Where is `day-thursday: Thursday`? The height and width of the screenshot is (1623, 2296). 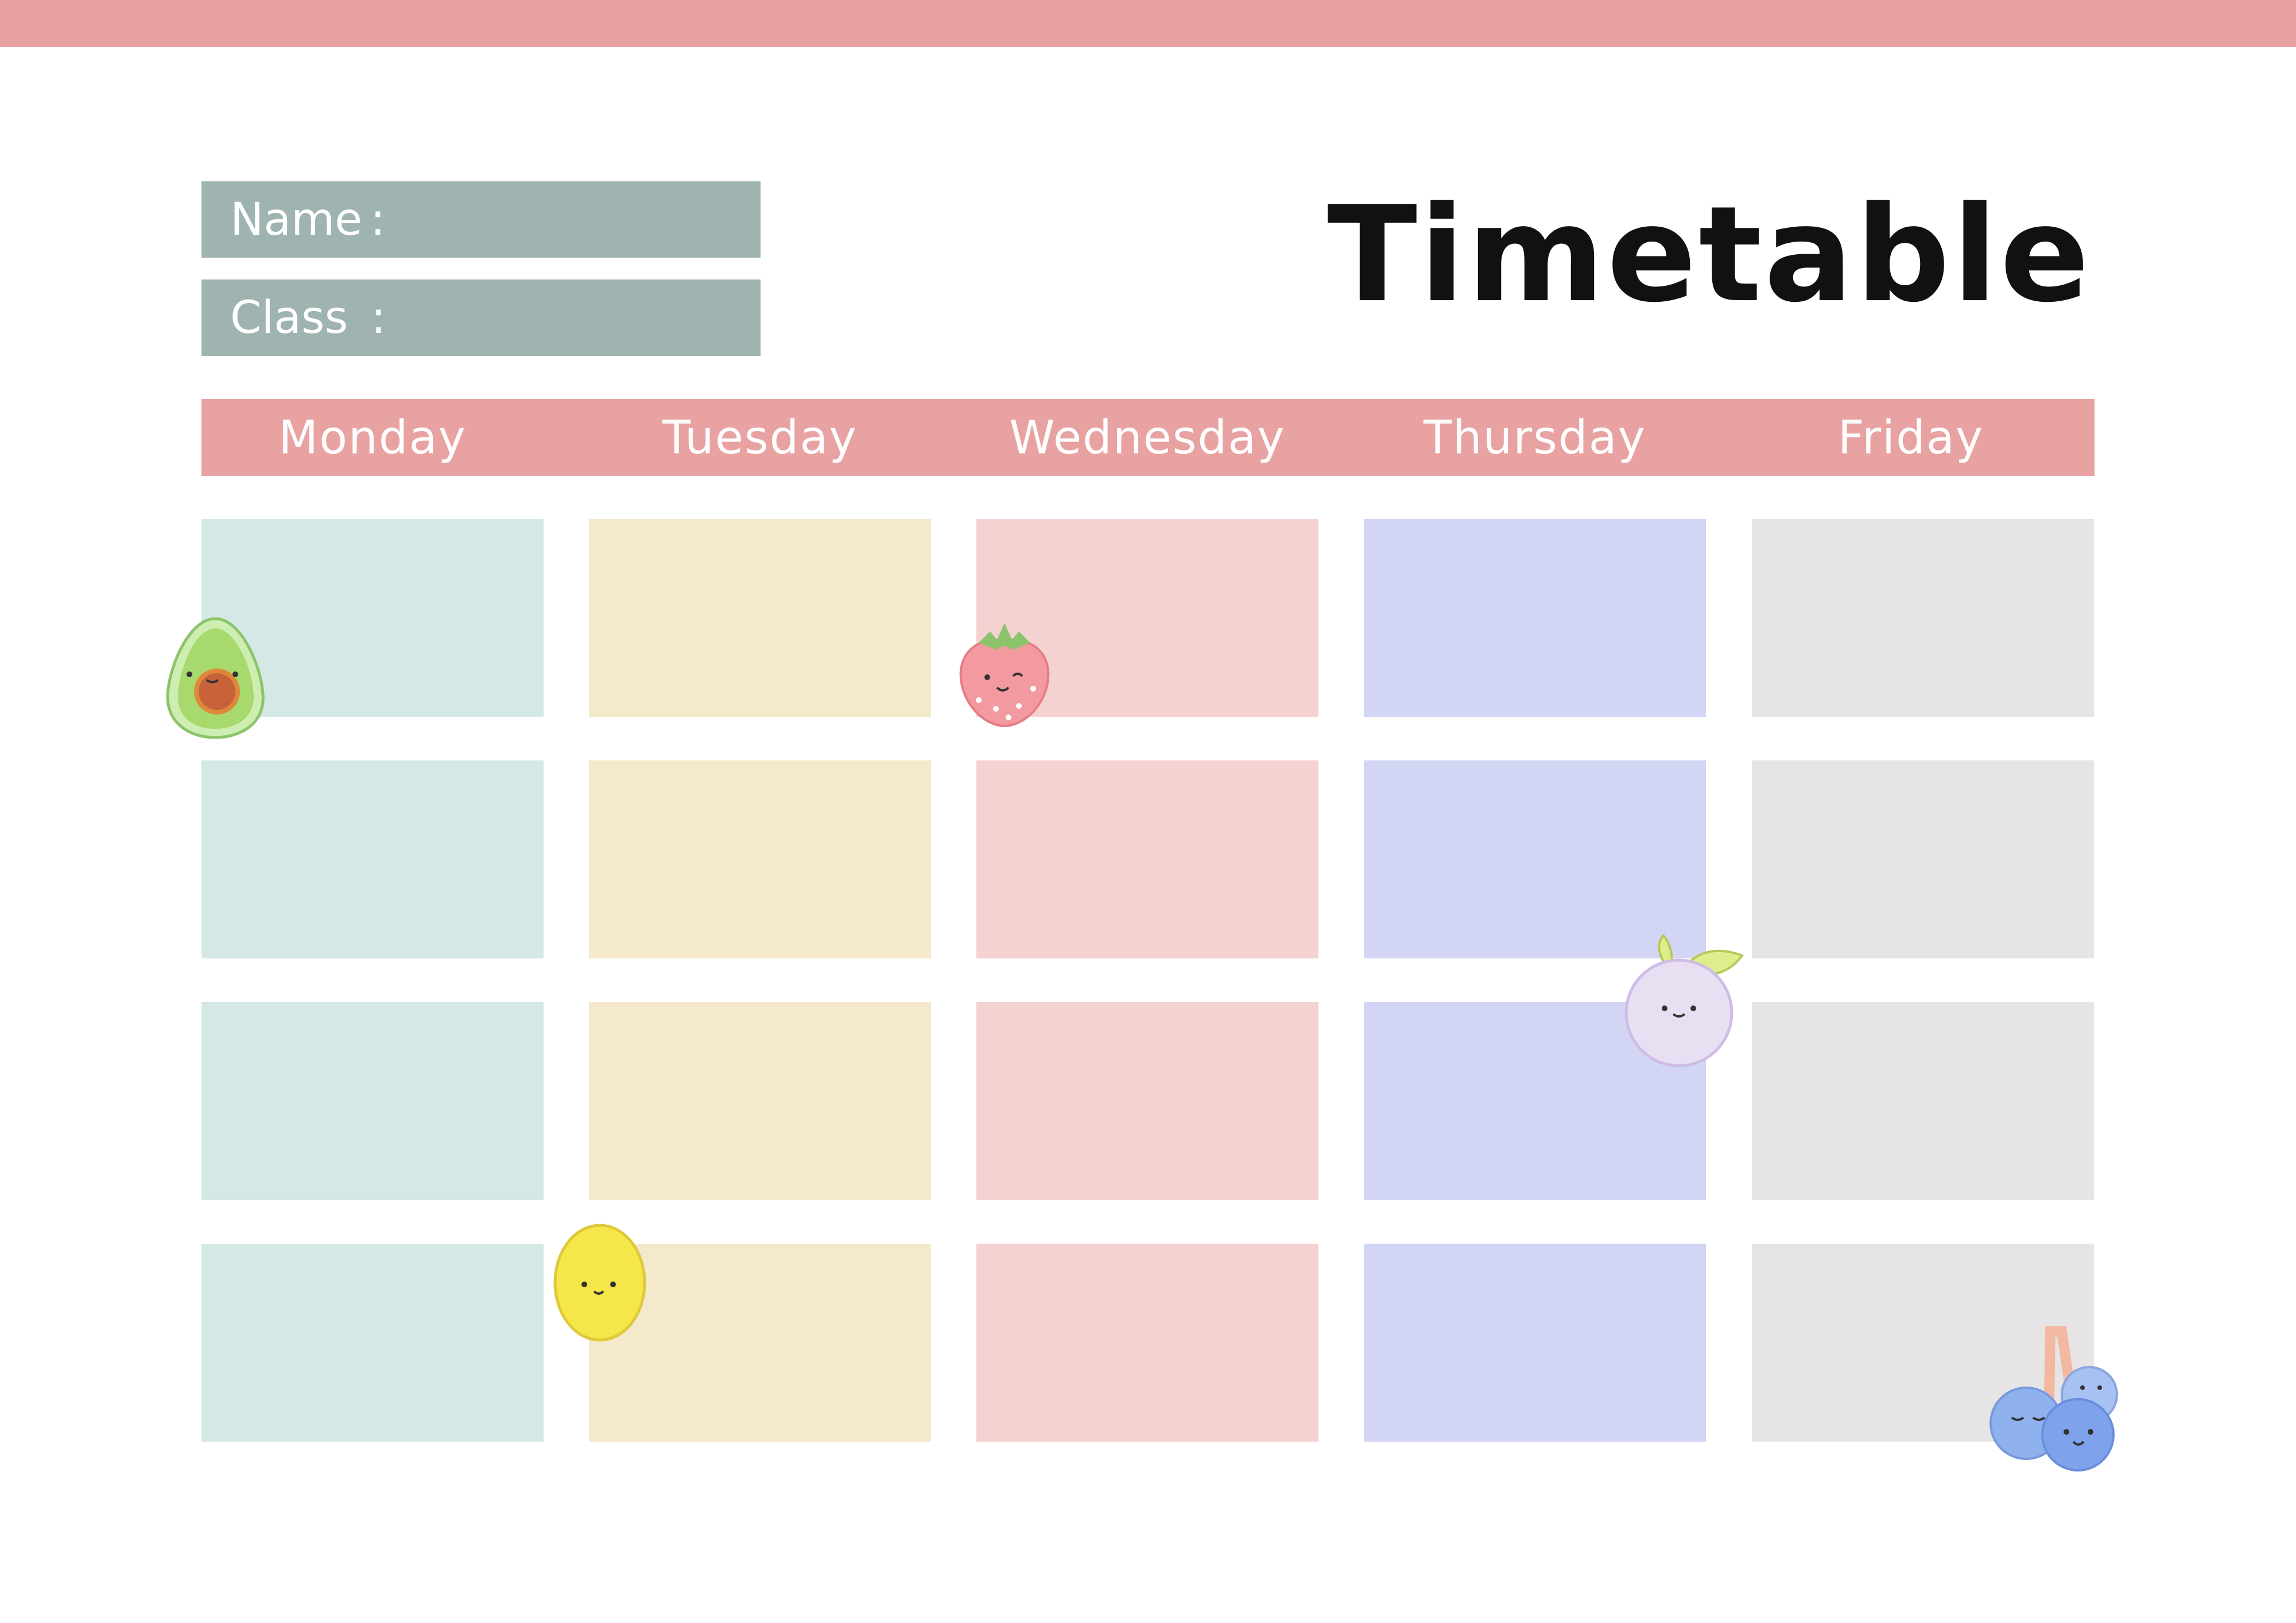
day-thursday: Thursday is located at coordinates (1535, 437).